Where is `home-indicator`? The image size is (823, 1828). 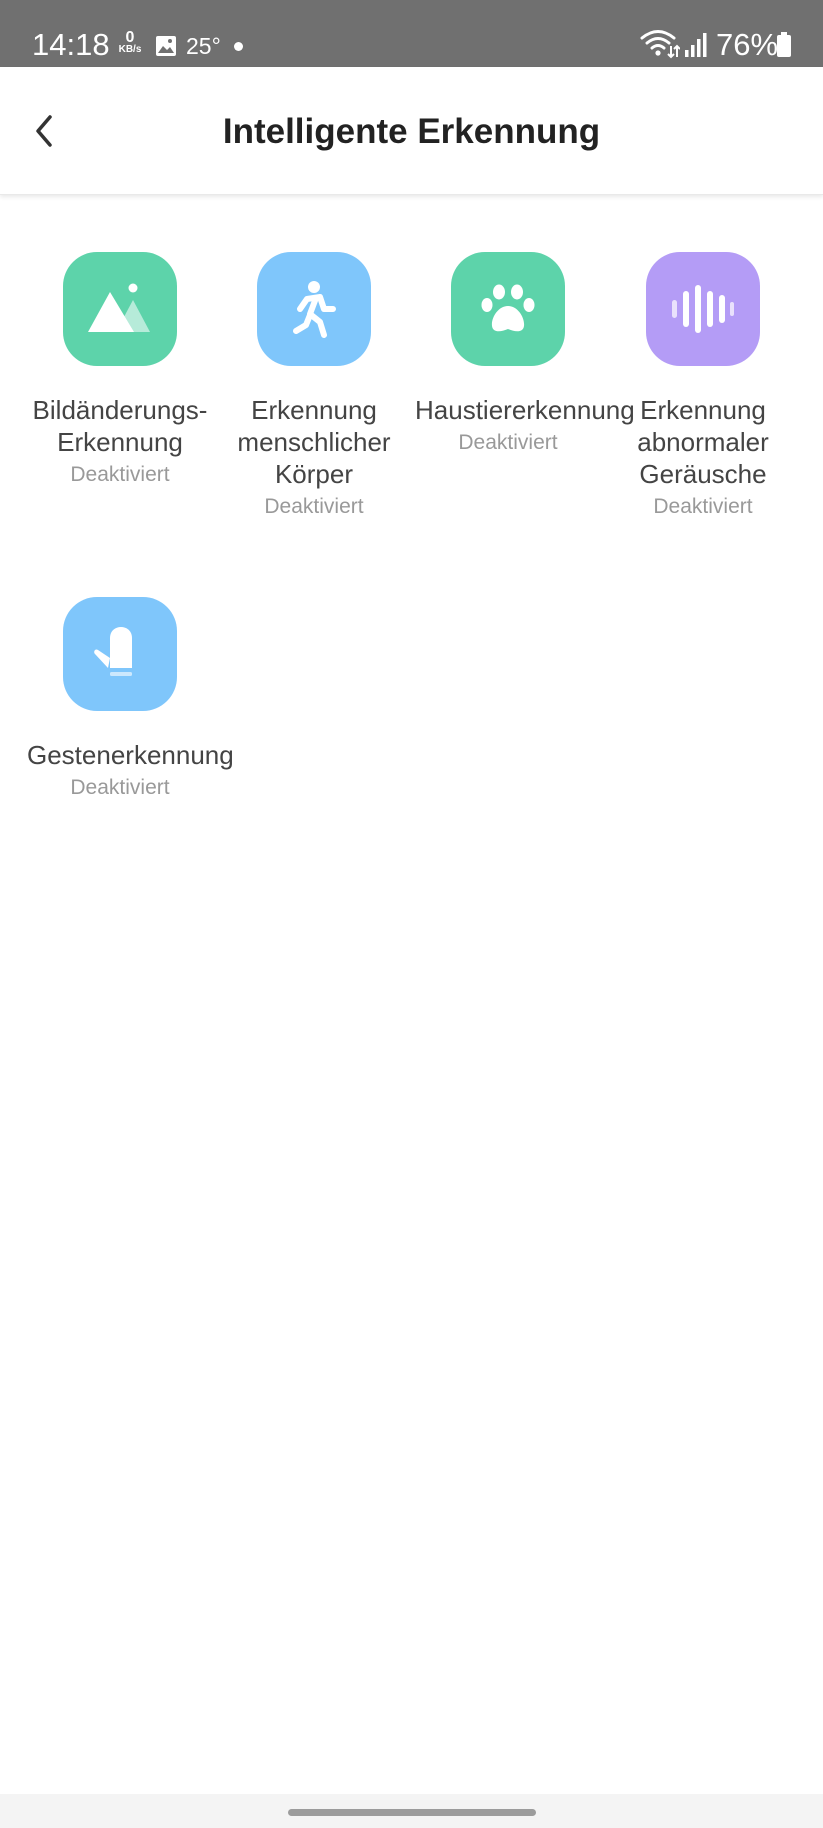
home-indicator is located at coordinates (412, 1812).